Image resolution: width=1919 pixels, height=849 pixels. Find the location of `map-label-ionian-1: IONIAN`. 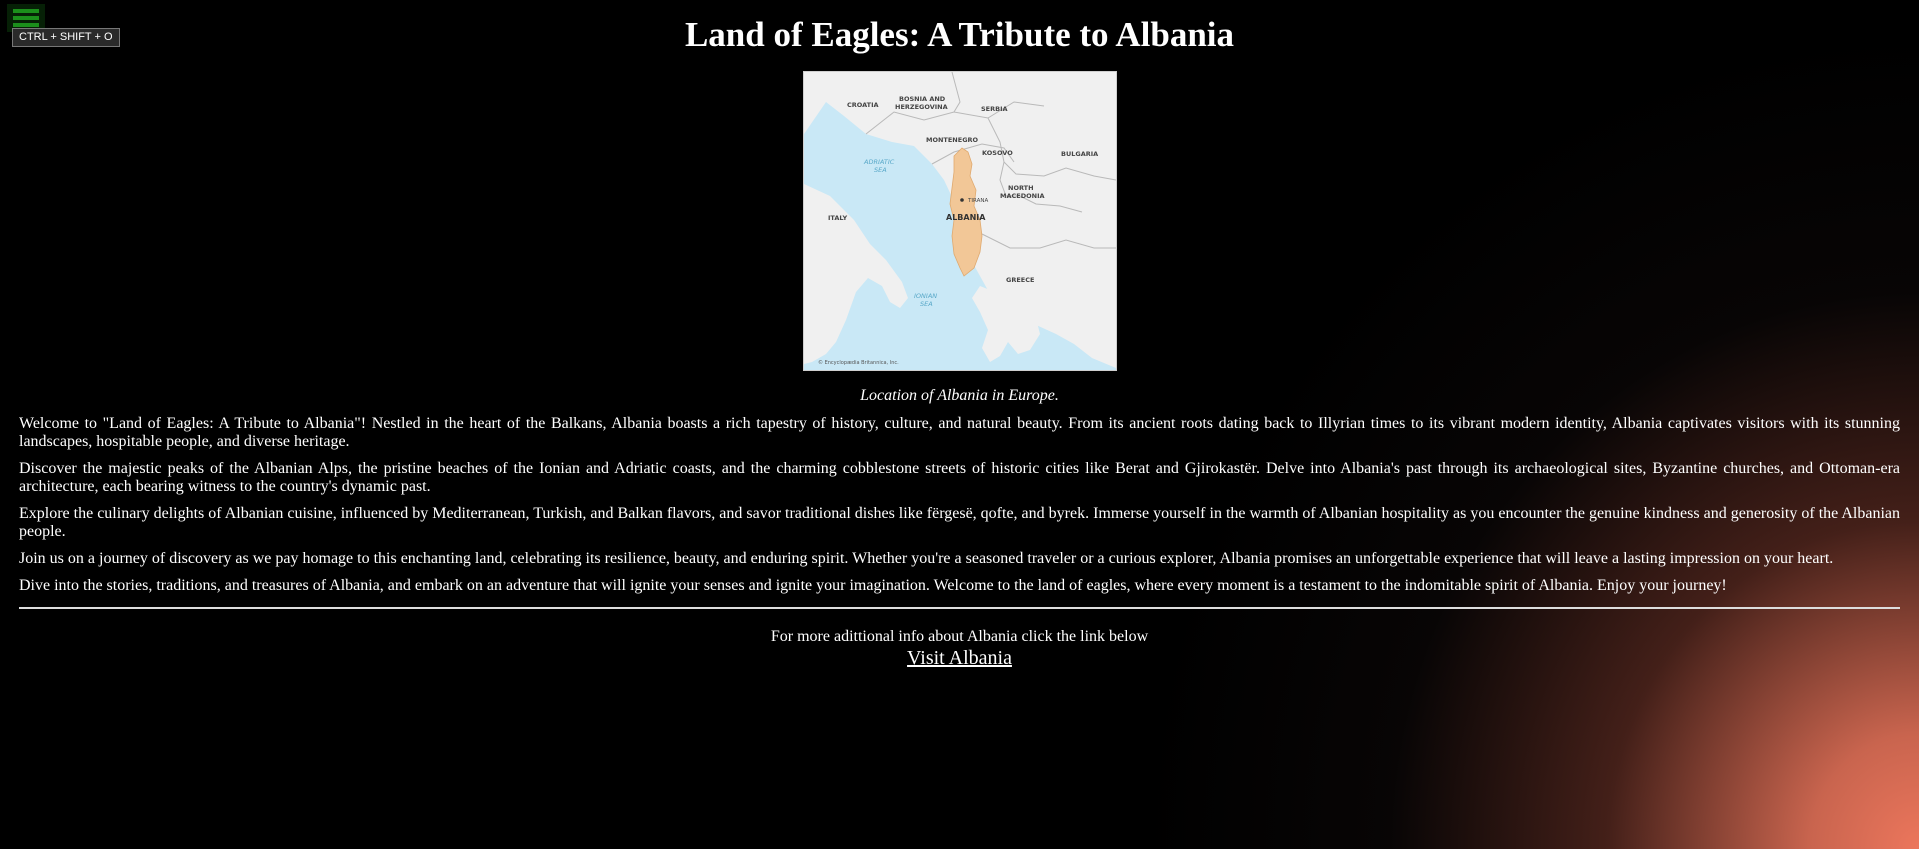

map-label-ionian-1: IONIAN is located at coordinates (925, 296).